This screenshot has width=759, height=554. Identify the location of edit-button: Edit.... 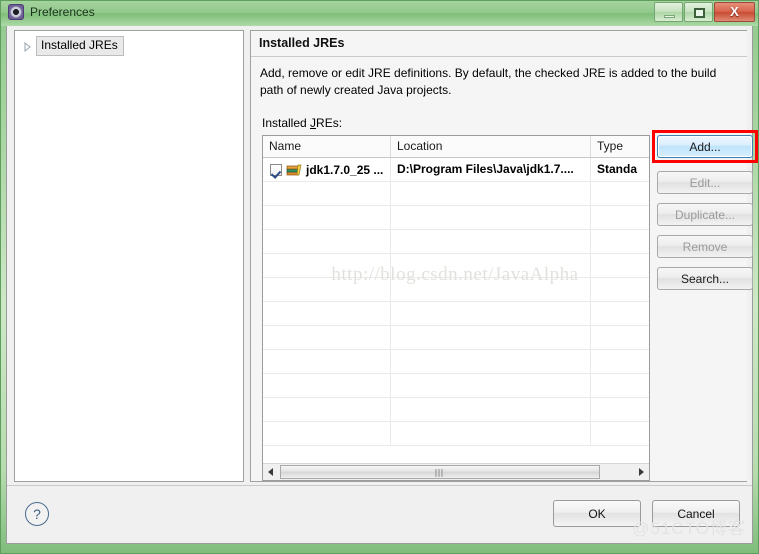
(705, 182).